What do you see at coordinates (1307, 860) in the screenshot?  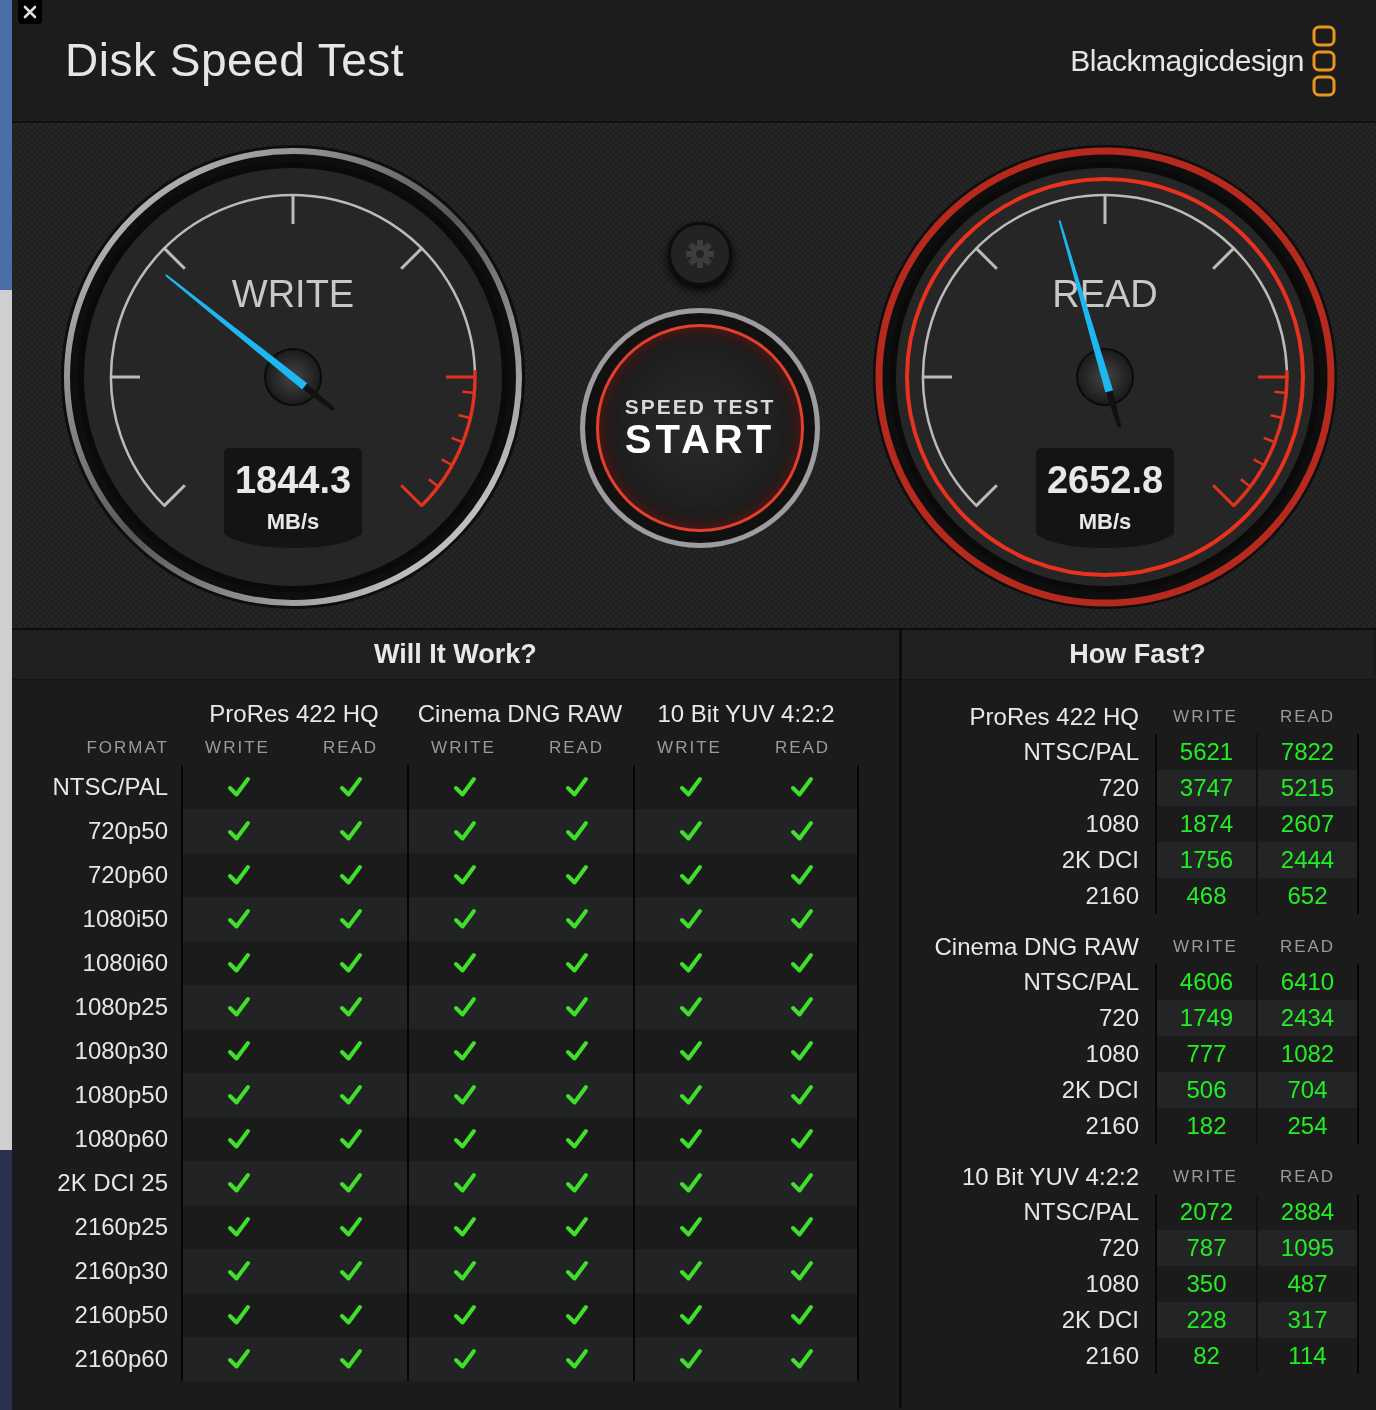 I see `read-speed: 2444` at bounding box center [1307, 860].